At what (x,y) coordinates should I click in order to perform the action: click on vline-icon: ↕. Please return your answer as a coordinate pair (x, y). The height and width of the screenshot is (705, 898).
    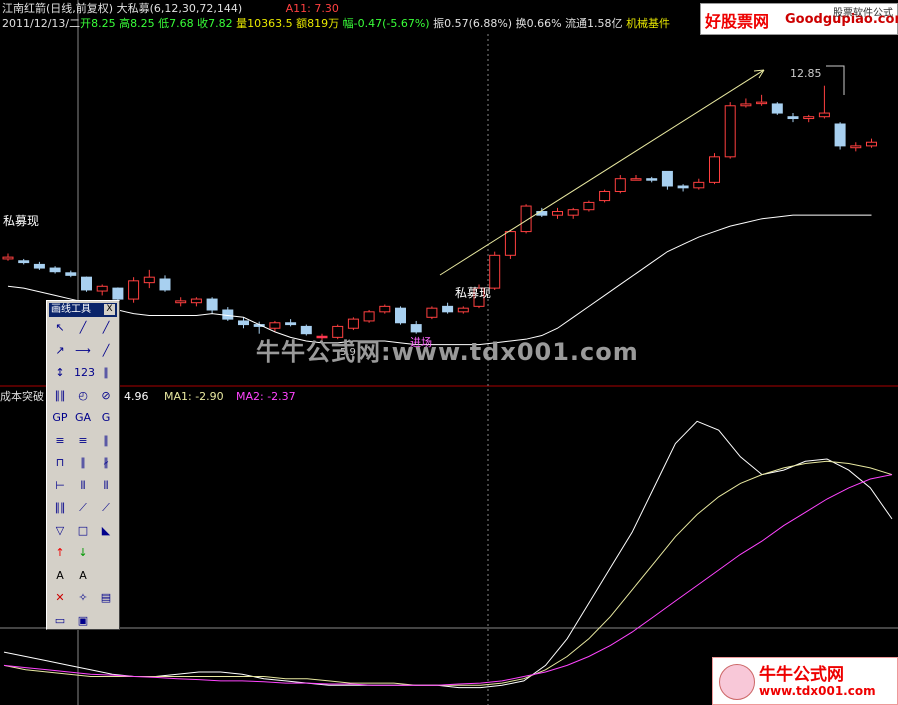
    Looking at the image, I should click on (60, 373).